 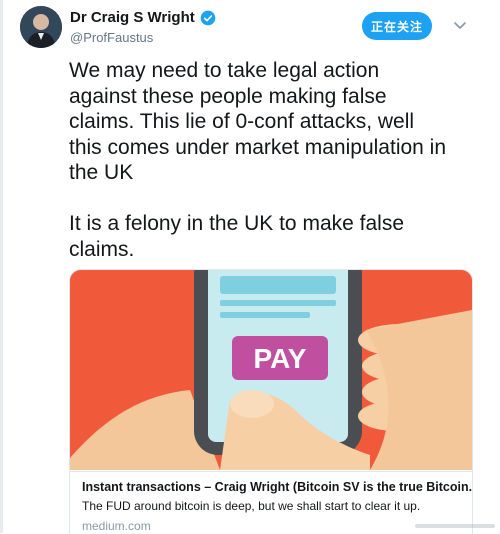 I want to click on author-display-name: Dr Craig S Wright, so click(x=132, y=17).